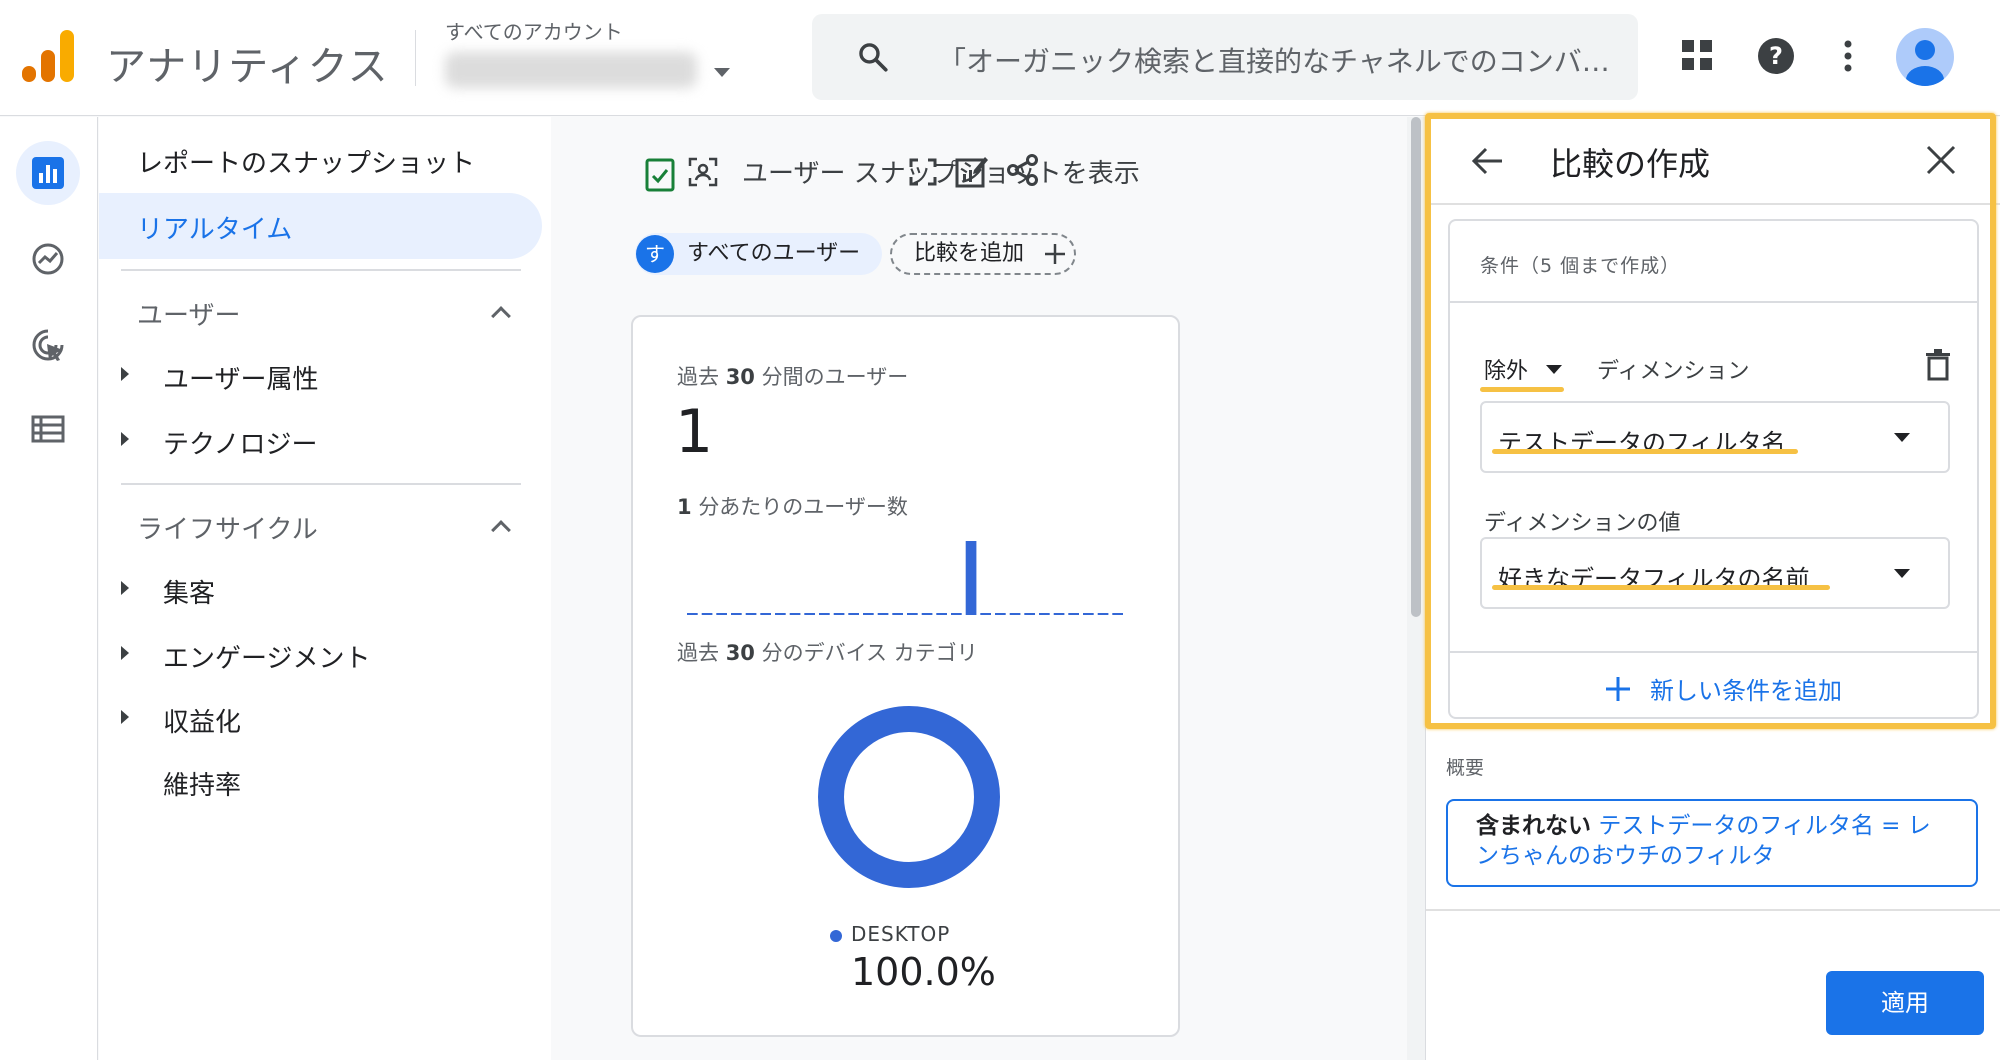 The height and width of the screenshot is (1060, 2000). I want to click on summary-label: 概要, so click(1465, 768).